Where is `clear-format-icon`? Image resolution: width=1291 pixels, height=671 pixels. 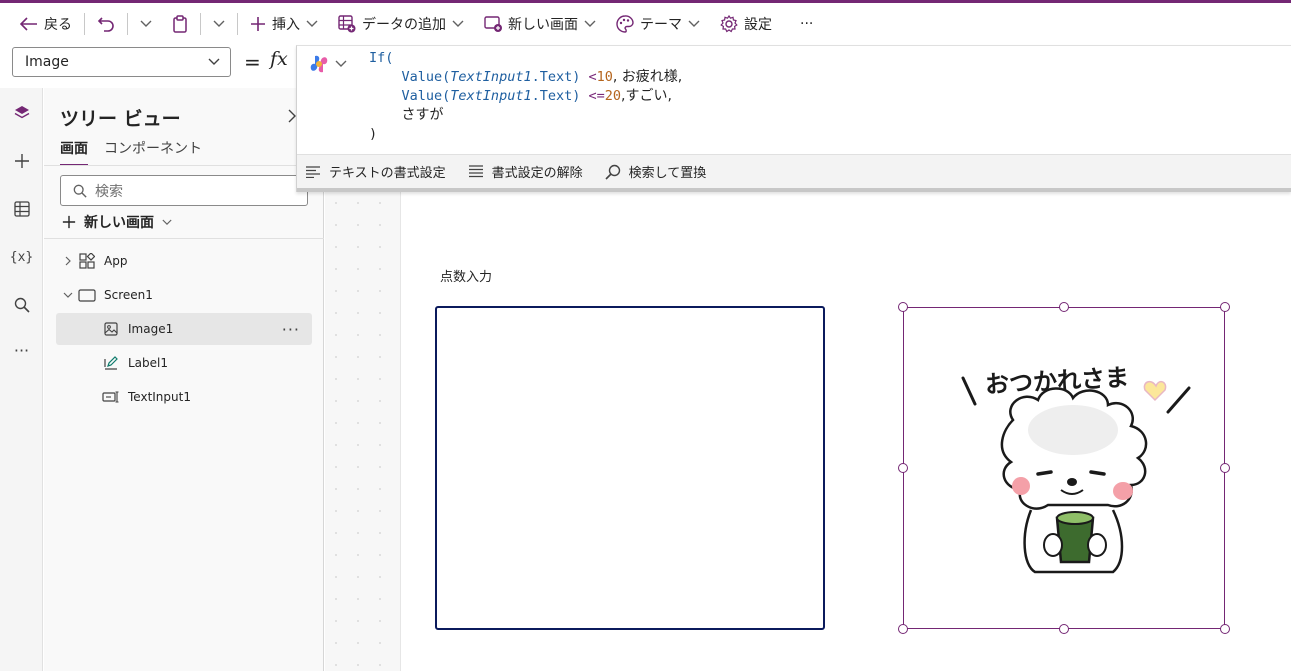
clear-format-icon is located at coordinates (475, 171).